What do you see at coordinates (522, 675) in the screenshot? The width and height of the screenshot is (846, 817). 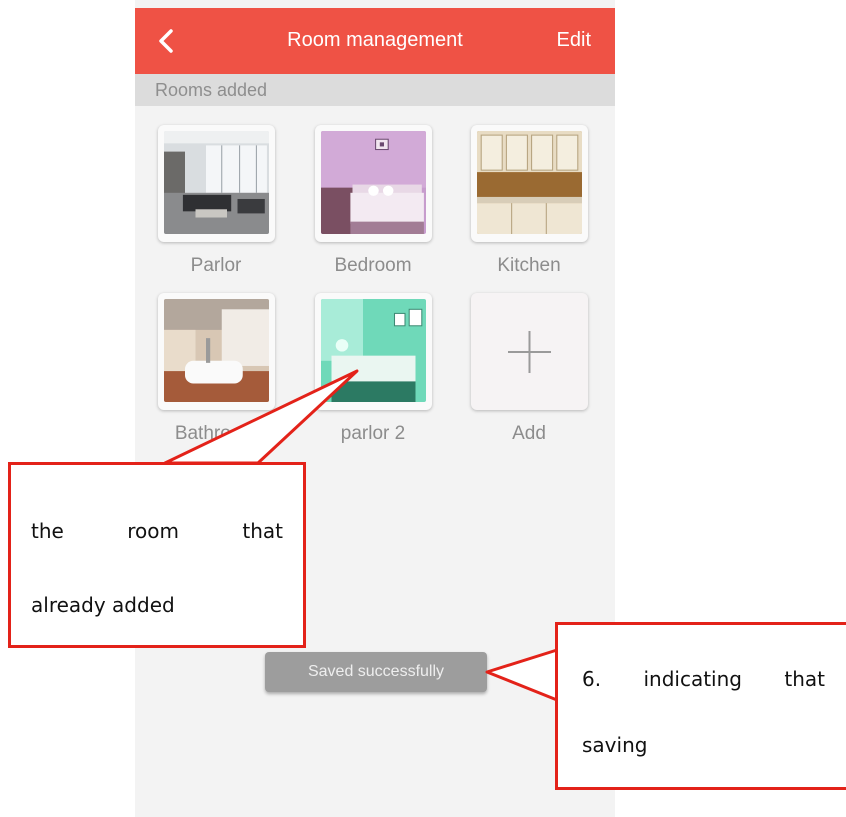 I see `callout-2-pointer` at bounding box center [522, 675].